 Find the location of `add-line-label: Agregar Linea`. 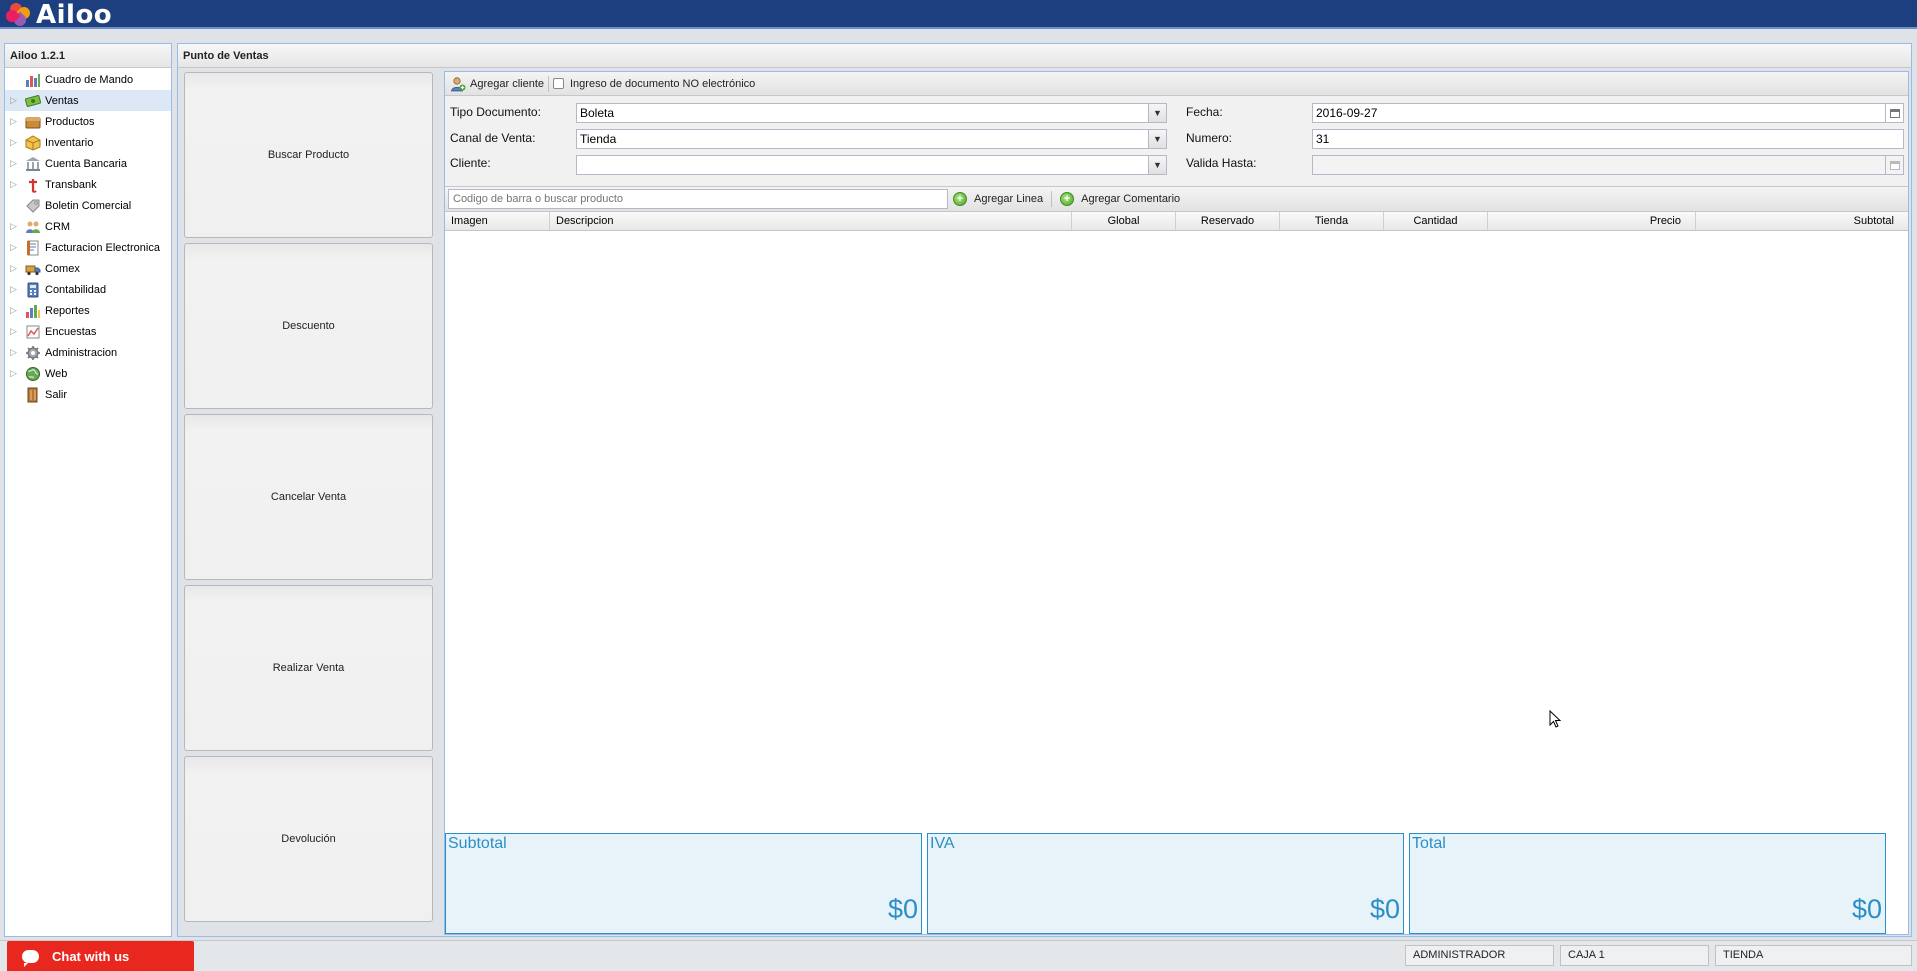

add-line-label: Agregar Linea is located at coordinates (1009, 199).